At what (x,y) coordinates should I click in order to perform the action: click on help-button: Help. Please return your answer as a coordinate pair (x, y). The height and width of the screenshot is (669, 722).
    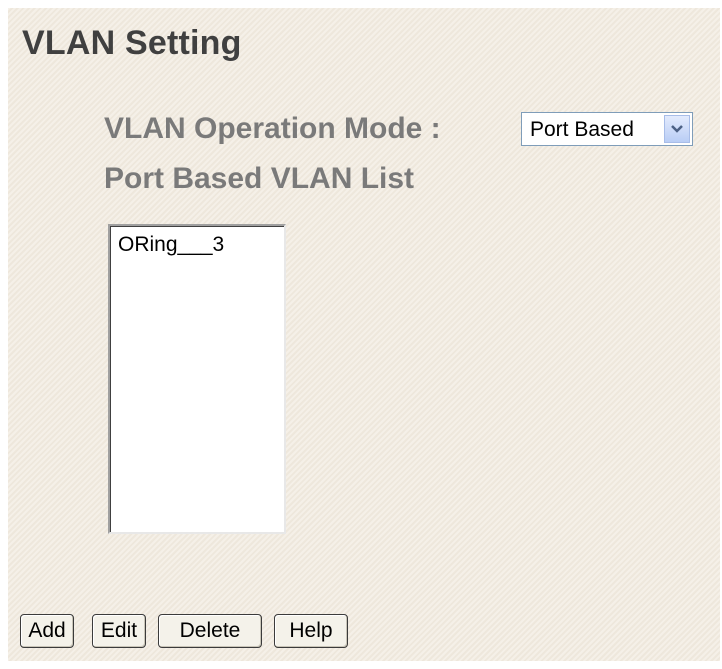
    Looking at the image, I should click on (311, 631).